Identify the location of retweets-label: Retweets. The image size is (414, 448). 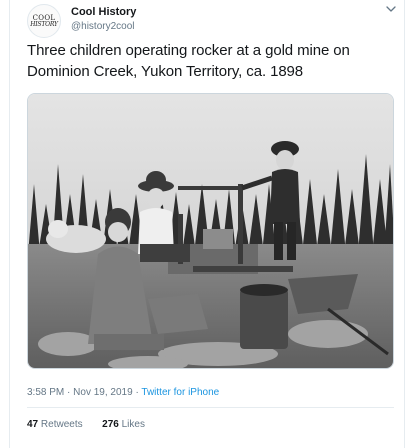
(61, 424).